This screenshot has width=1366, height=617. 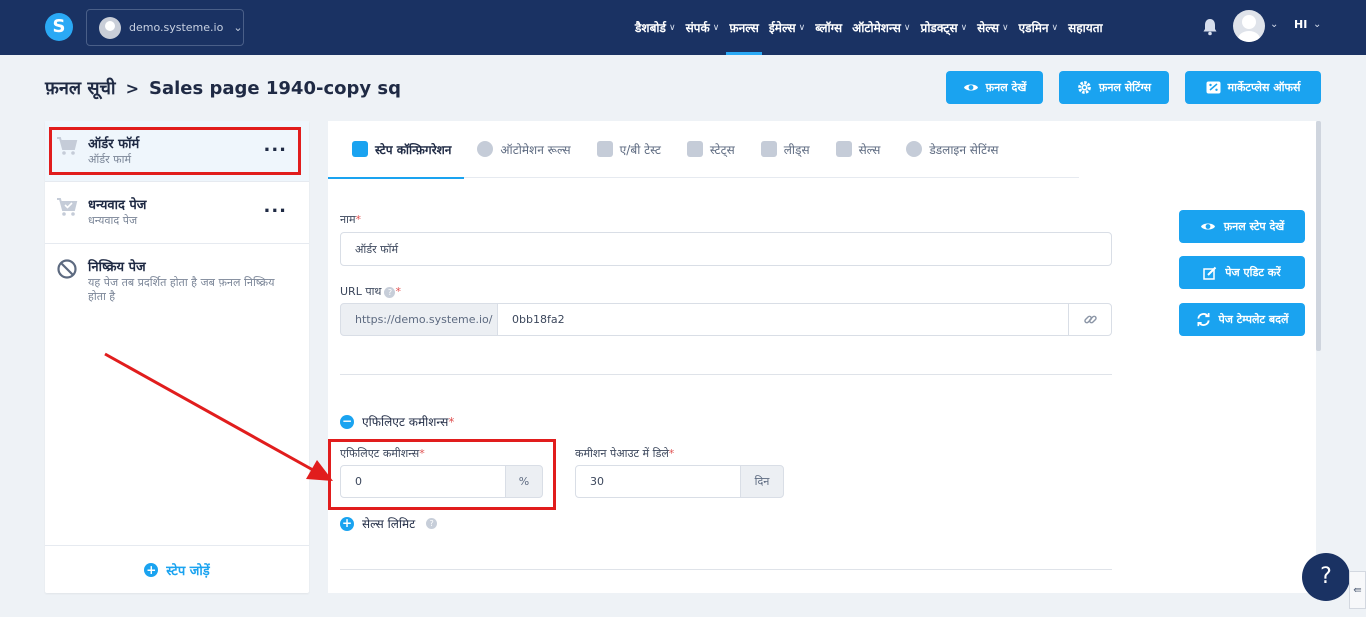 I want to click on link-icon, so click(x=1090, y=319).